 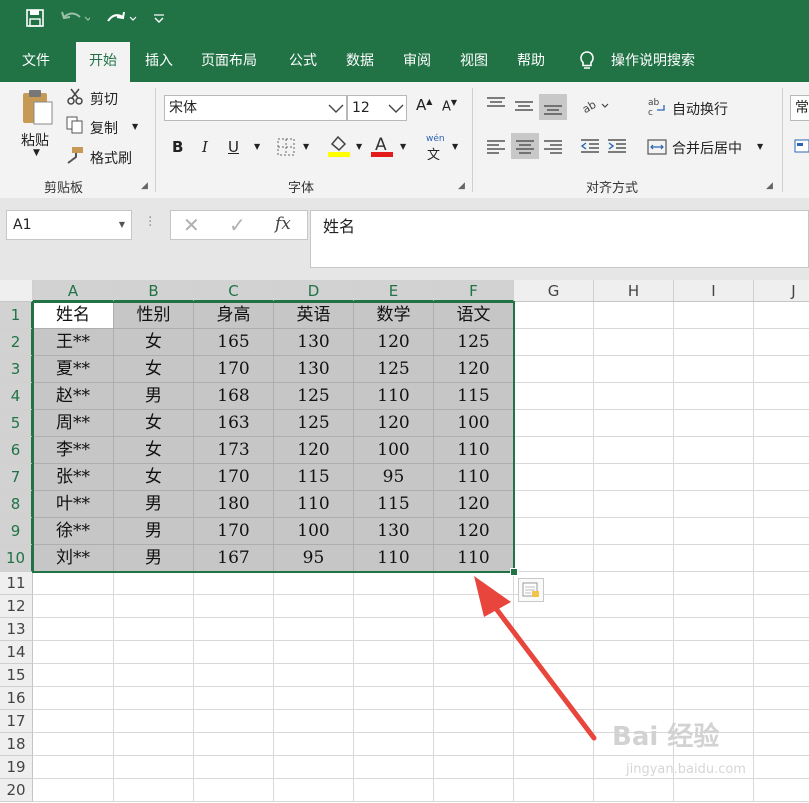 I want to click on watermark: Bai 经验, so click(x=666, y=737).